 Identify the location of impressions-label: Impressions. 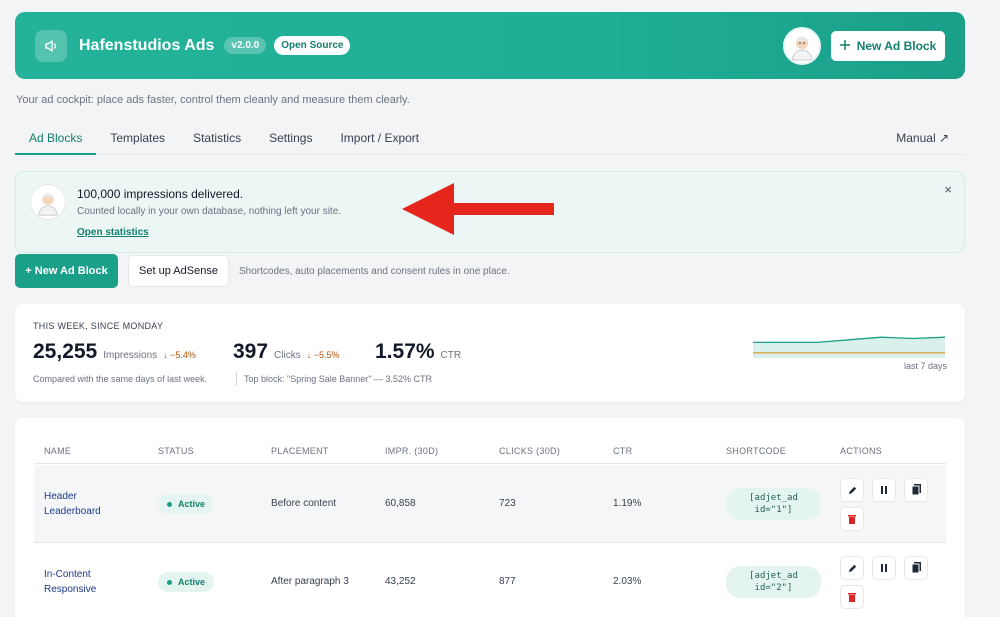
(130, 355).